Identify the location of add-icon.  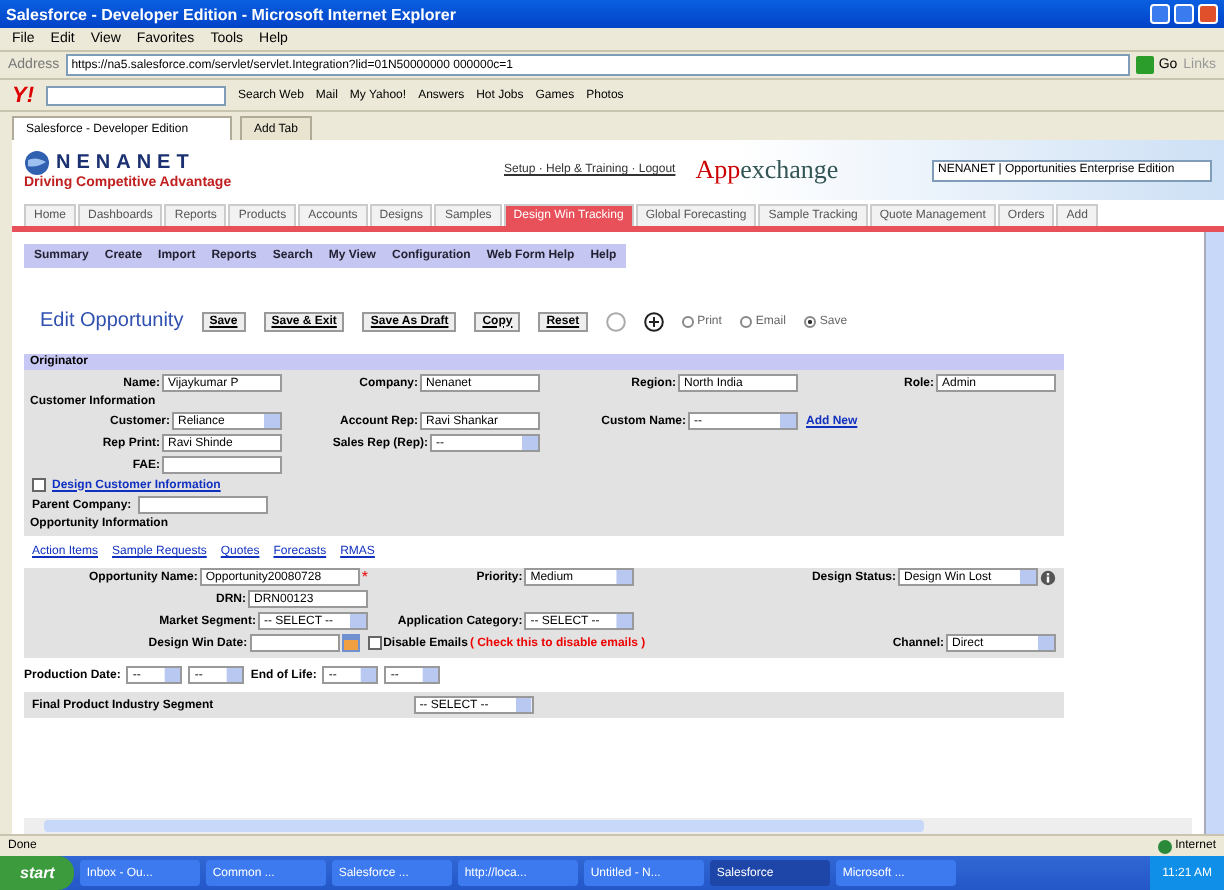
(653, 321).